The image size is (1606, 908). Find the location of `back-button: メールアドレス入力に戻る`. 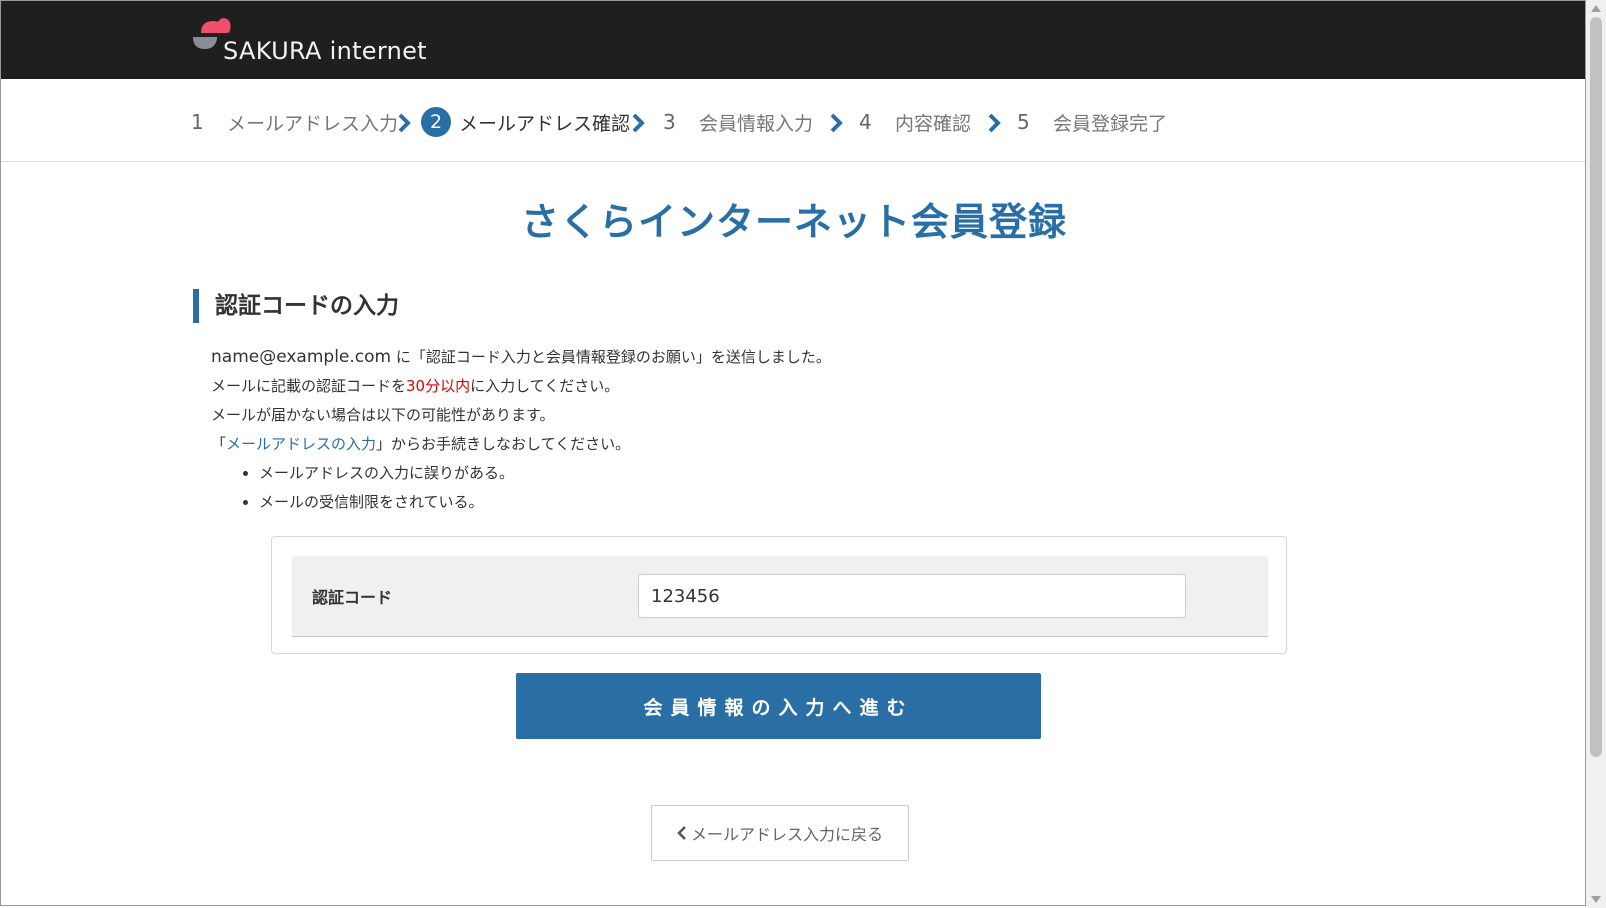

back-button: メールアドレス入力に戻る is located at coordinates (780, 833).